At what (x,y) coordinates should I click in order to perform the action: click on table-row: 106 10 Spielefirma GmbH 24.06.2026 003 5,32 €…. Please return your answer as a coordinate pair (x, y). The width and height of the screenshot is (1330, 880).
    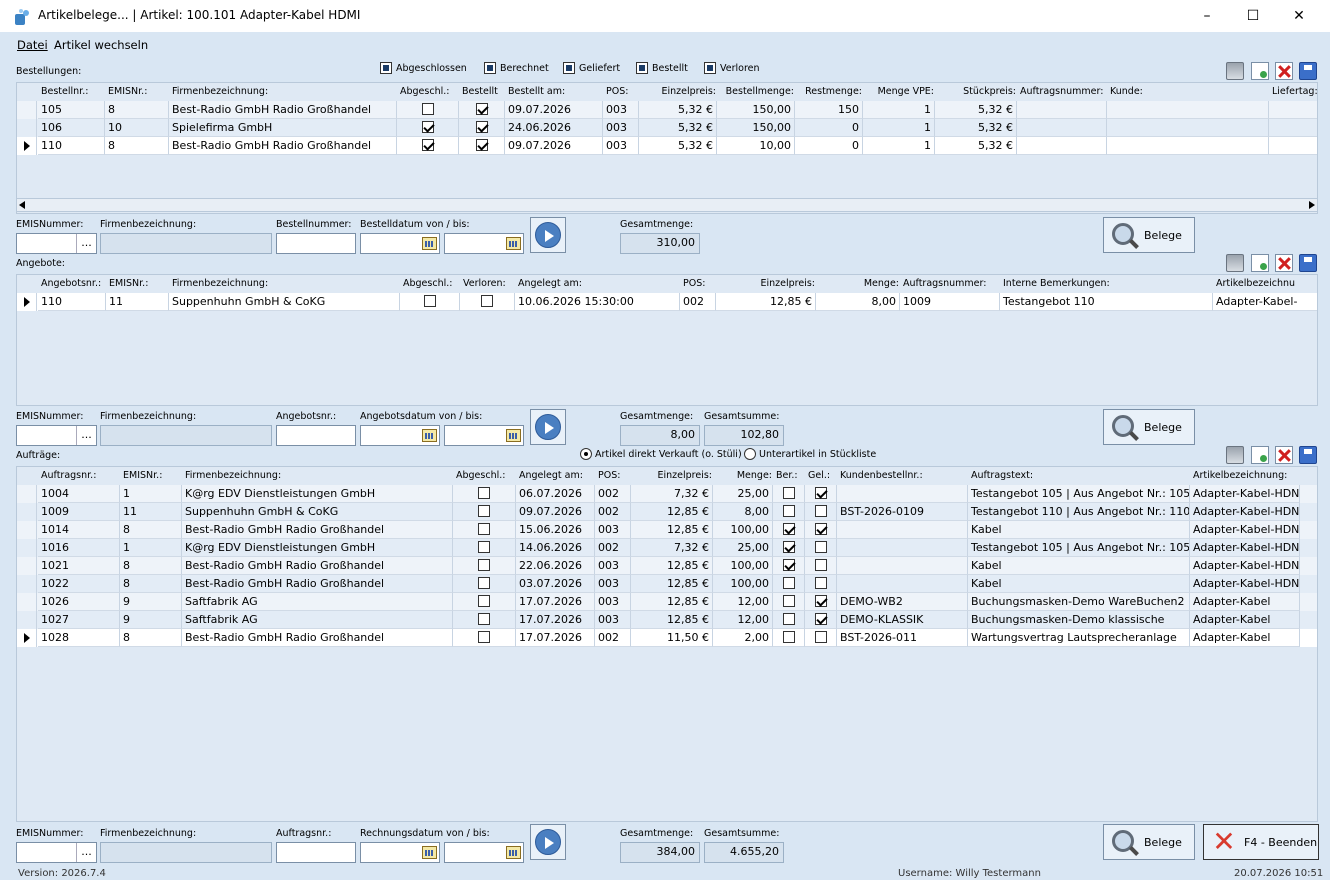
    Looking at the image, I should click on (667, 128).